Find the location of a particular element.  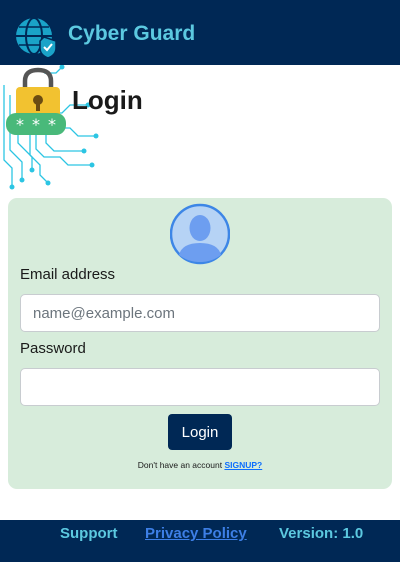

password-label: Password is located at coordinates (53, 348).